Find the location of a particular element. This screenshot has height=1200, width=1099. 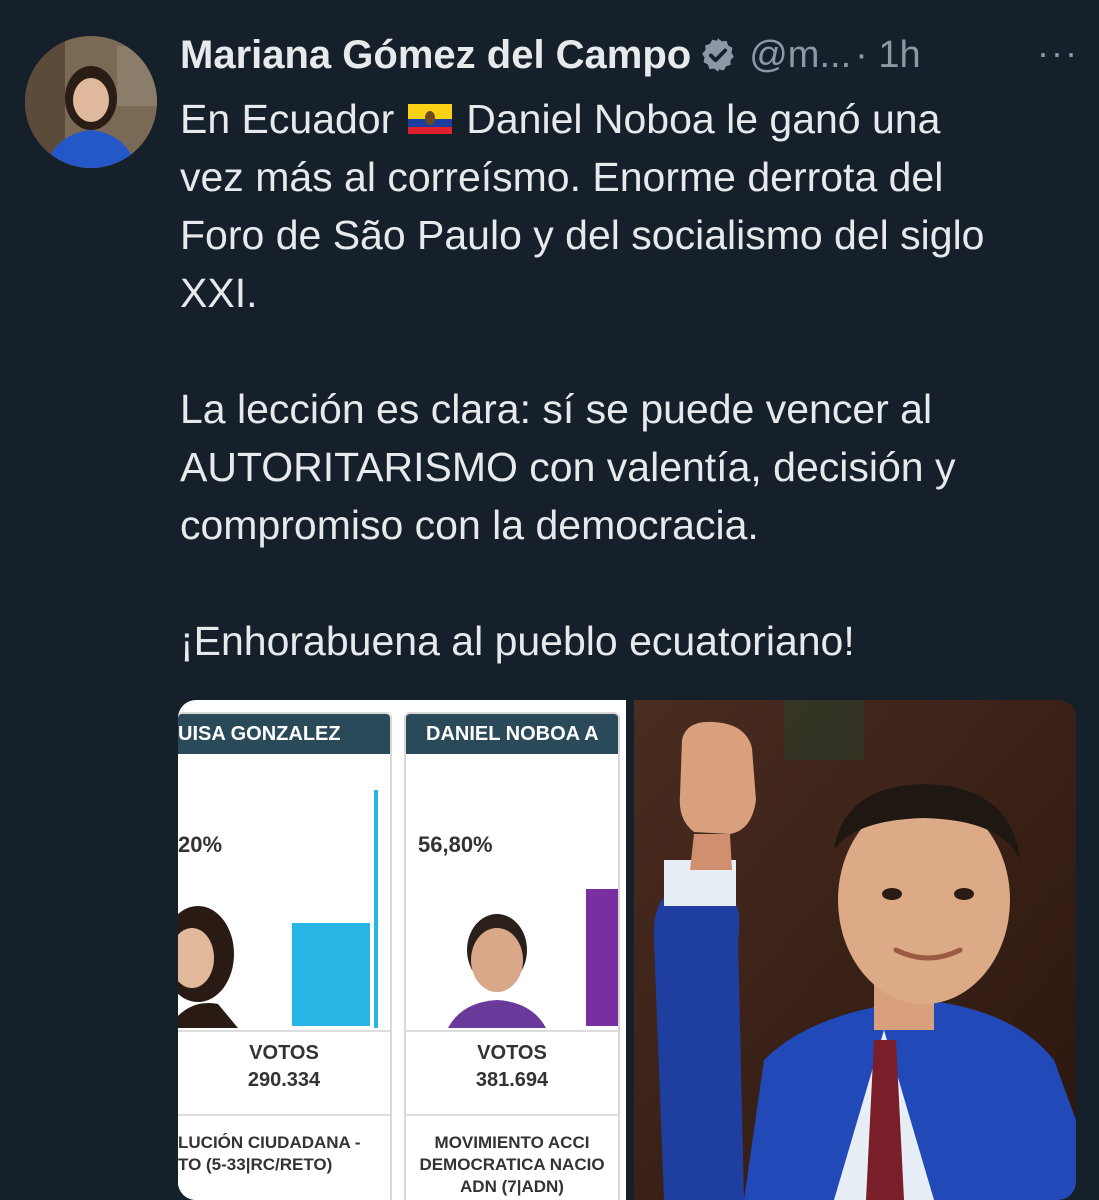

candidate-percent: 56,80% is located at coordinates (455, 844).